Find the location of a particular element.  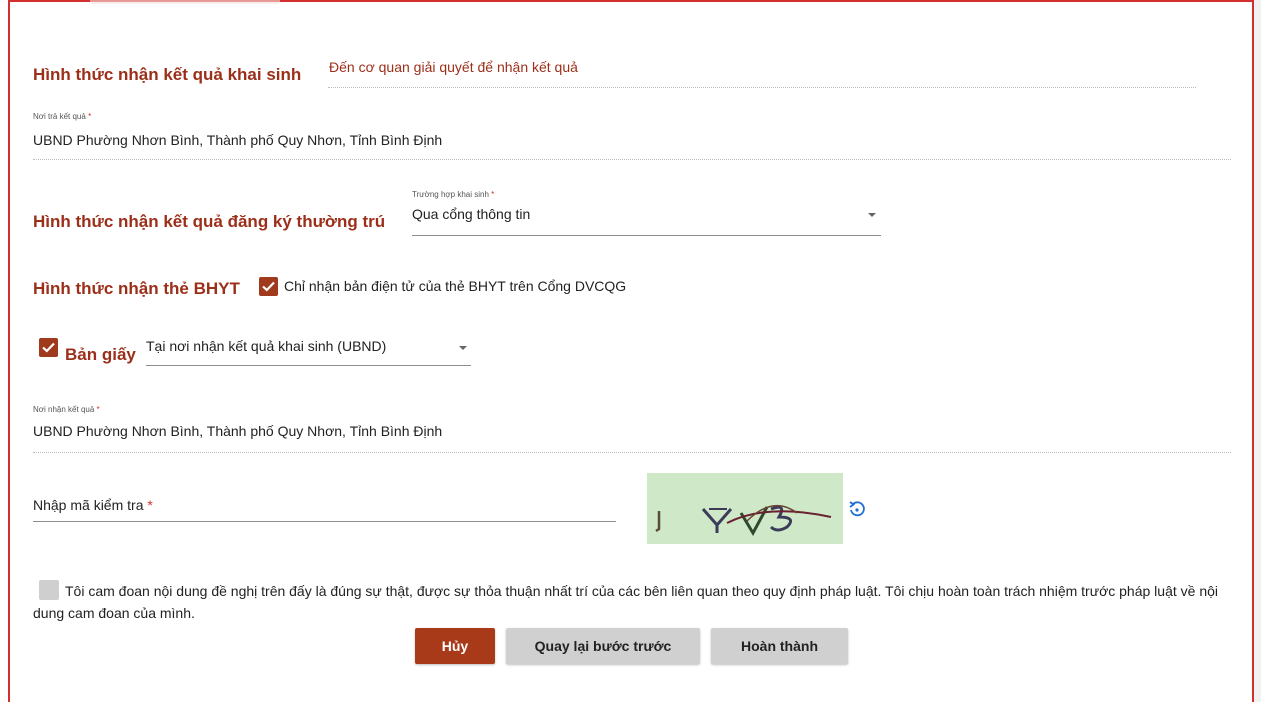

residence-select-label: Trường hợp khai sinh * is located at coordinates (453, 194).